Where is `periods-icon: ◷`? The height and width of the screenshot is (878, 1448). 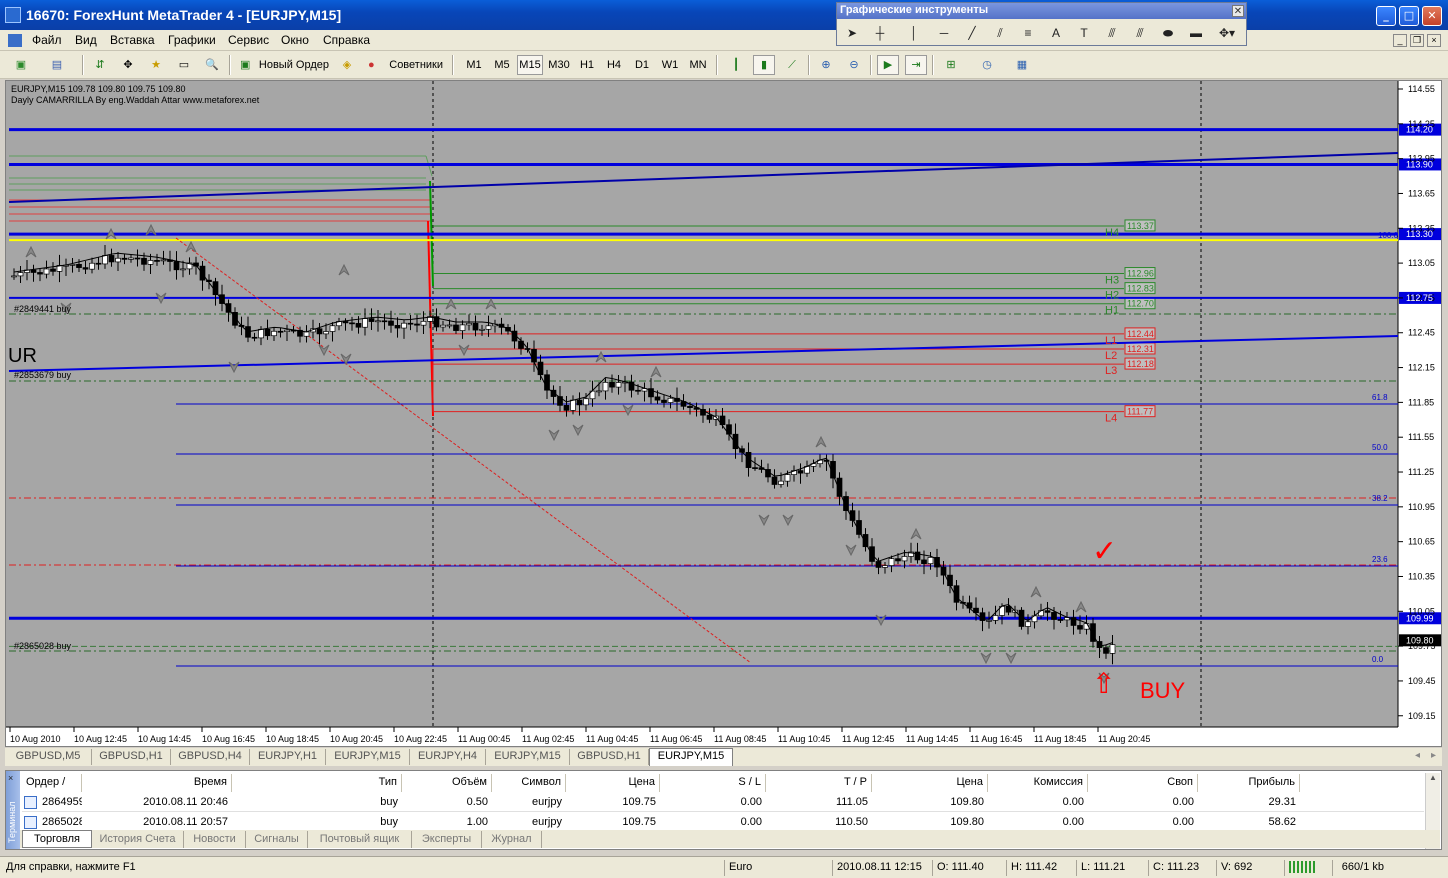
periods-icon: ◷ is located at coordinates (987, 65).